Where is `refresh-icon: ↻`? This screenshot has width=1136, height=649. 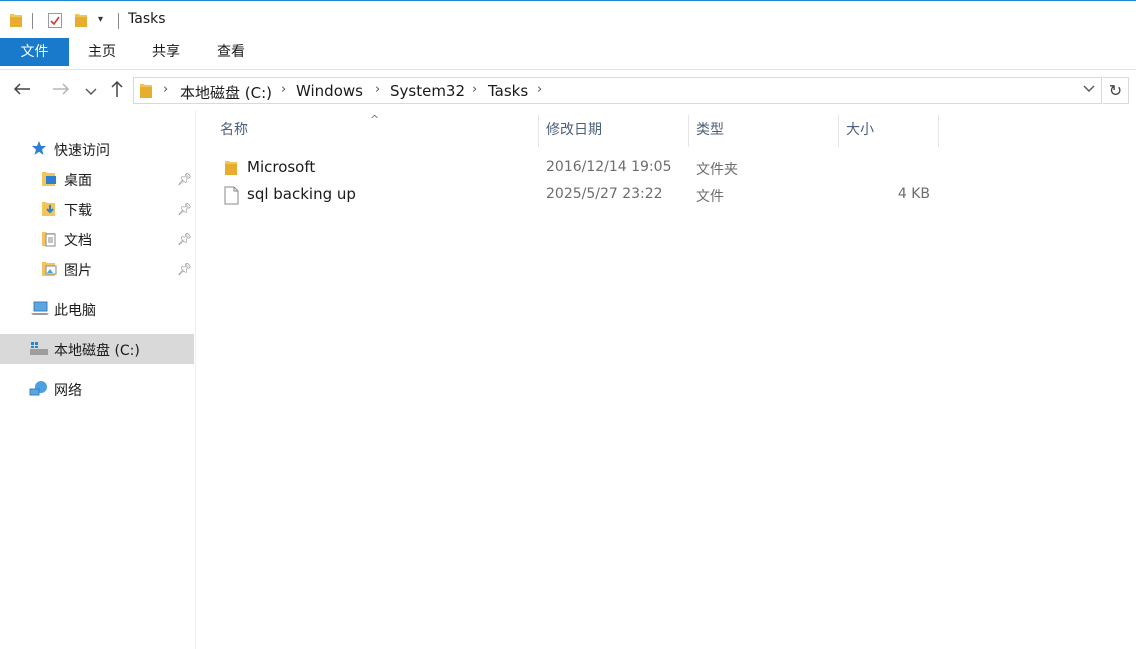 refresh-icon: ↻ is located at coordinates (1115, 90).